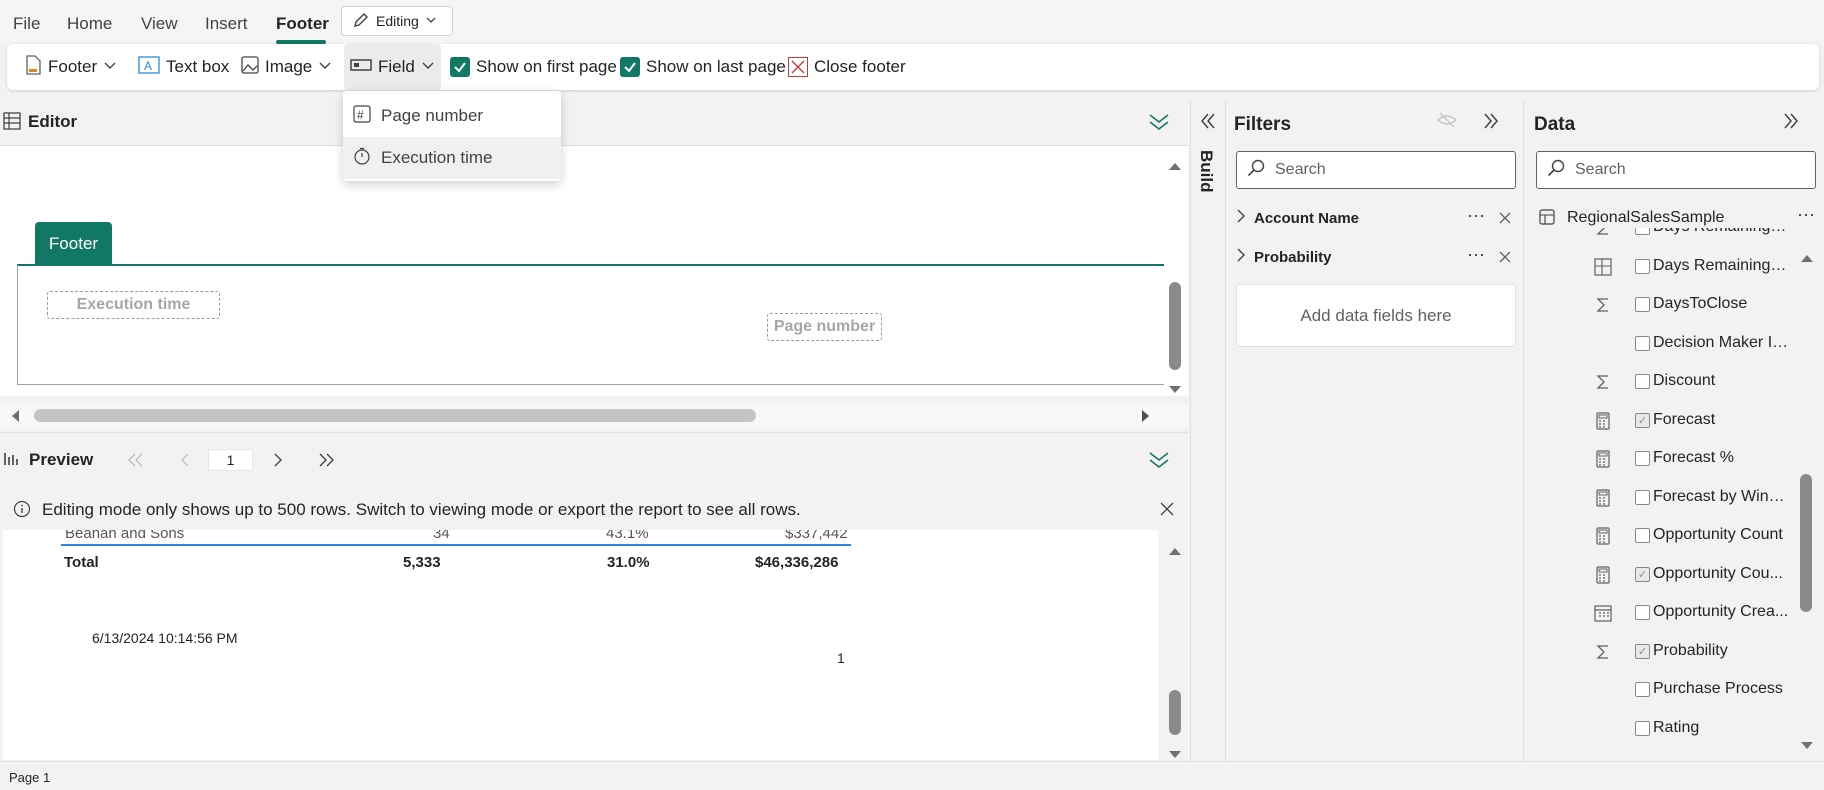 Image resolution: width=1824 pixels, height=790 pixels. What do you see at coordinates (159, 24) in the screenshot?
I see `tab-view: View` at bounding box center [159, 24].